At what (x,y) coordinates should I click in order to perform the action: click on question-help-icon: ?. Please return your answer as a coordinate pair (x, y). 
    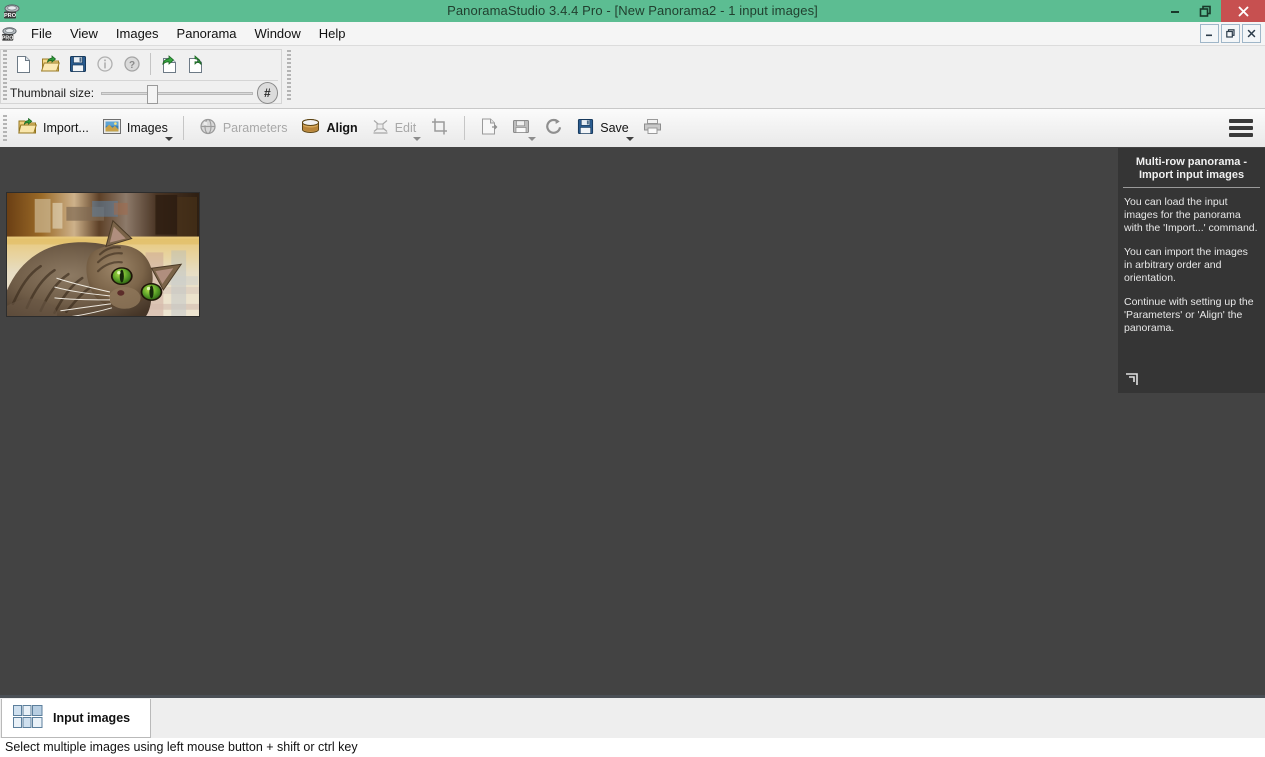
    Looking at the image, I should click on (131, 64).